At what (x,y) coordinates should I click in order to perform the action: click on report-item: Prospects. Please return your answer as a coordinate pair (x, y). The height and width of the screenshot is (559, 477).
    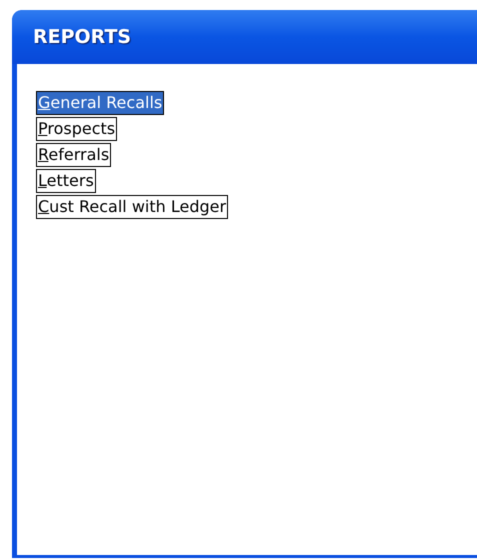
    Looking at the image, I should click on (77, 129).